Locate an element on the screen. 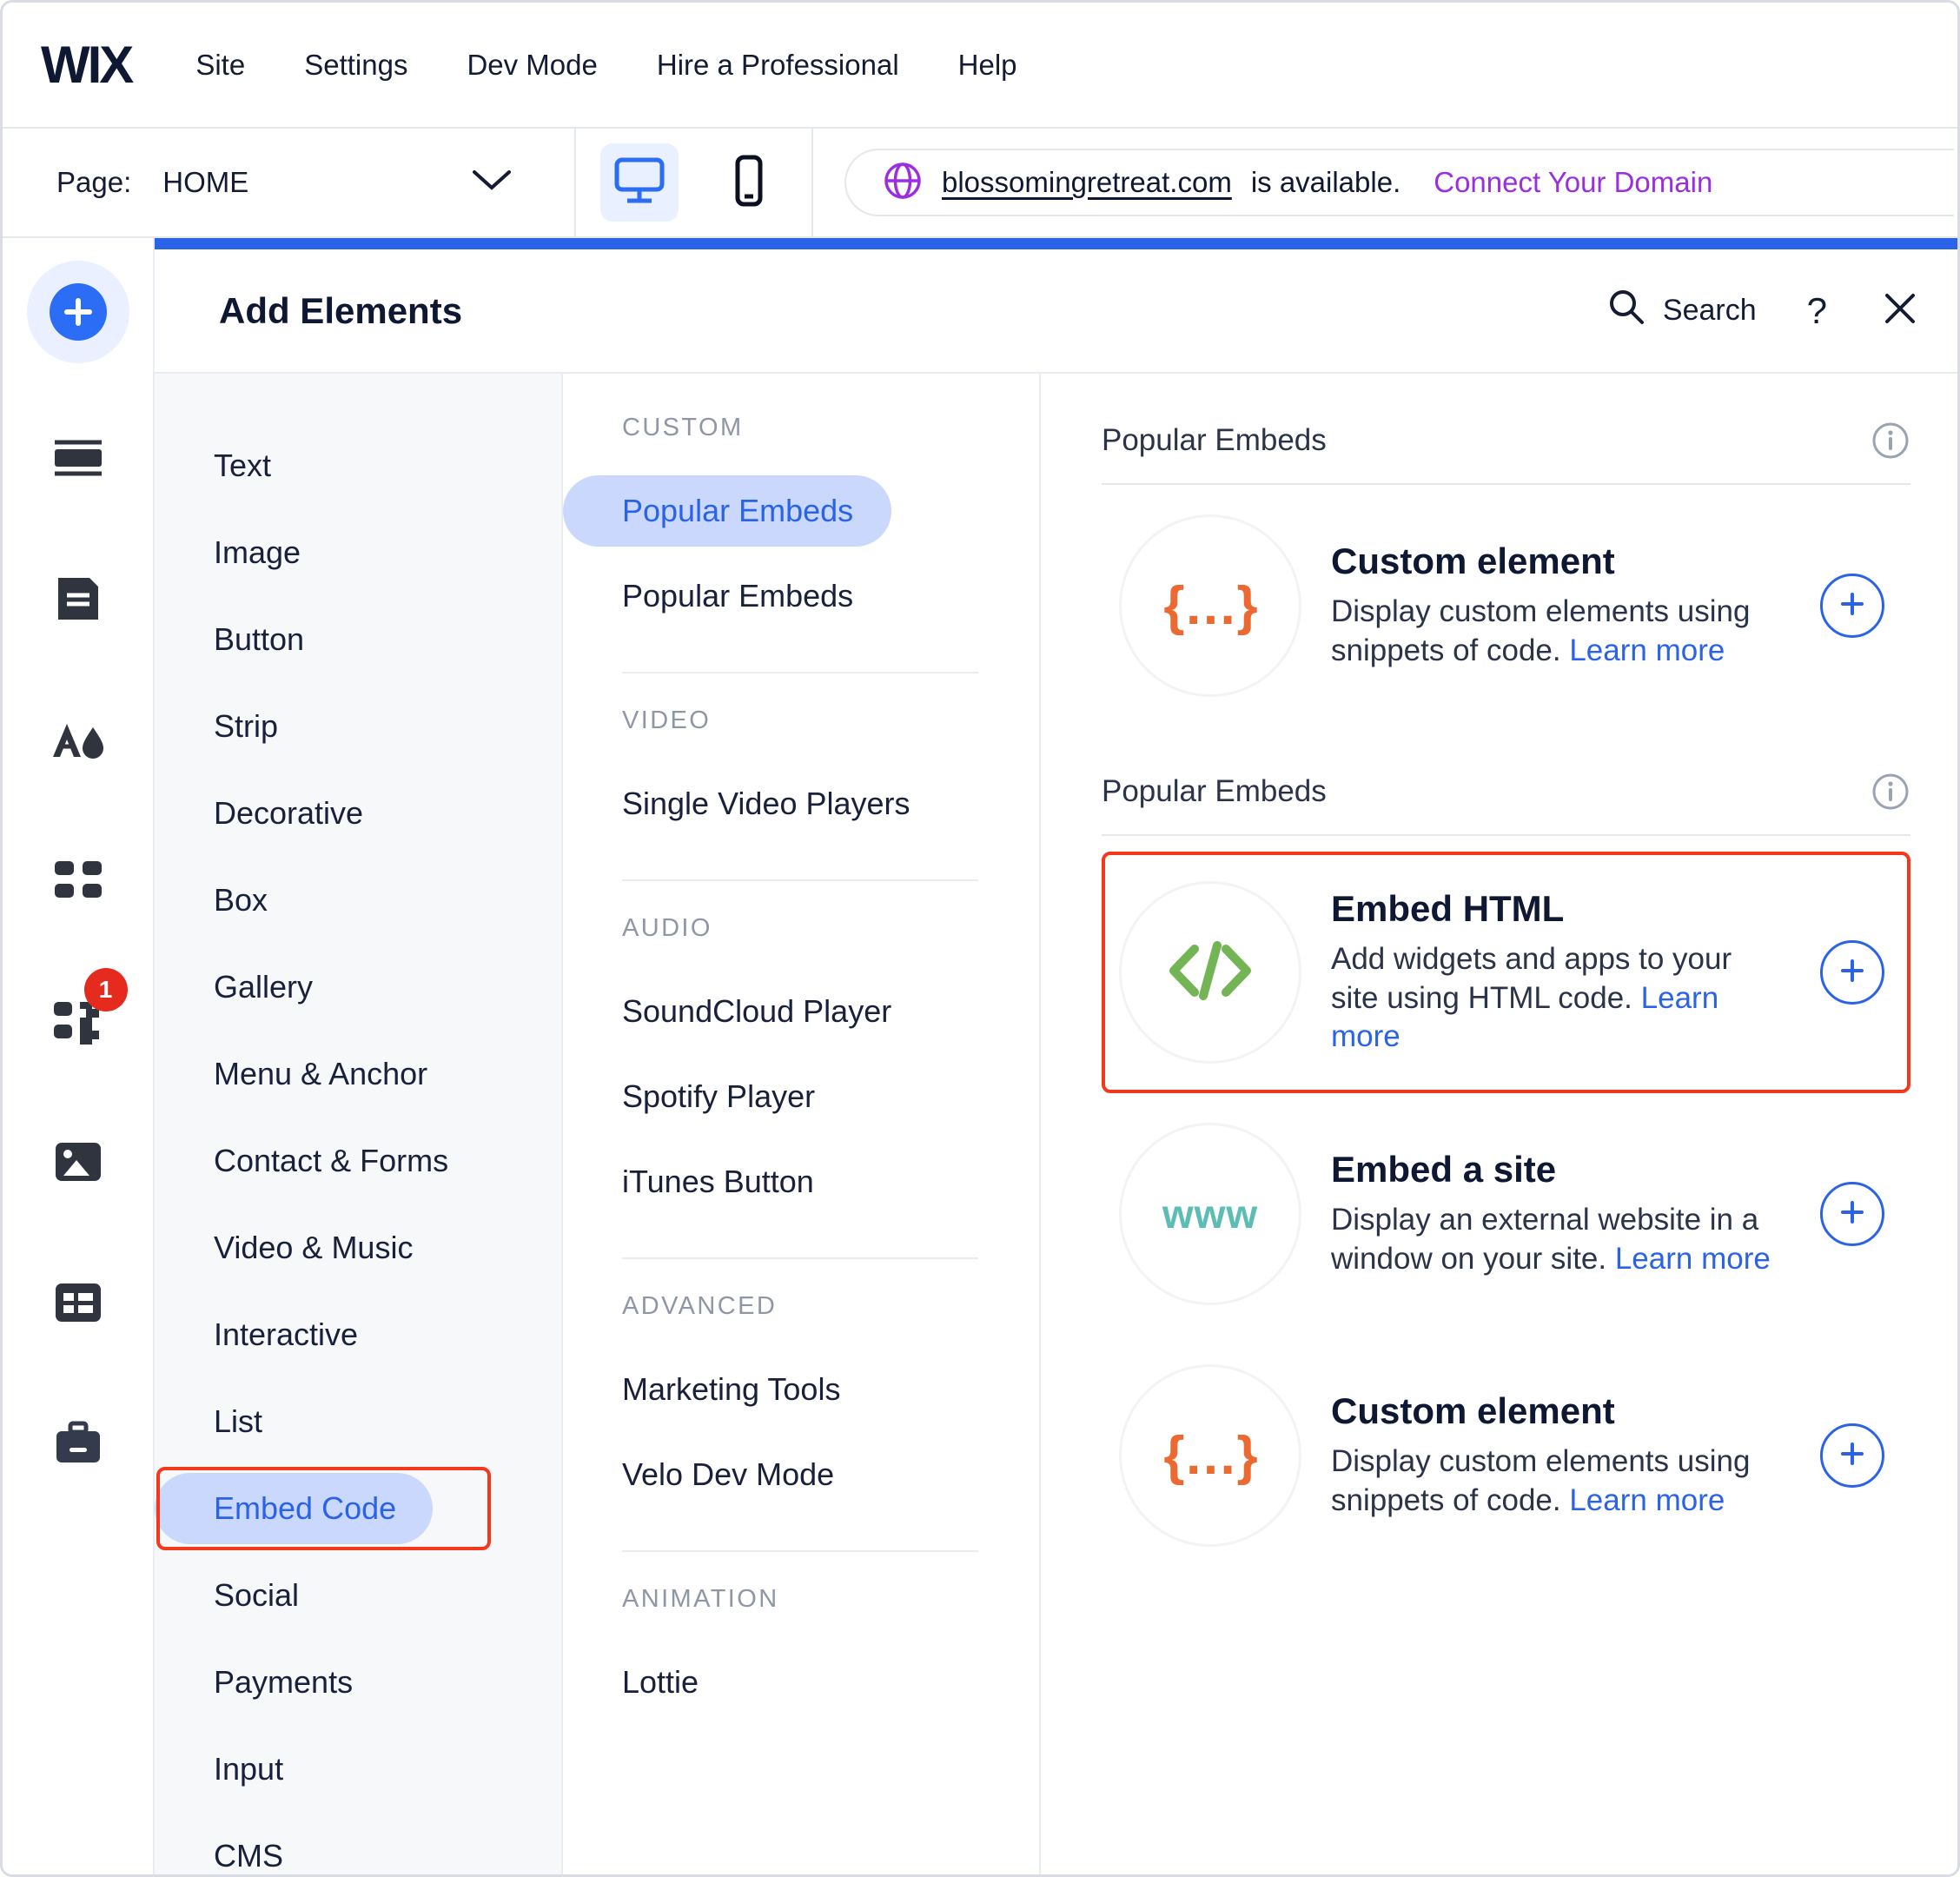 This screenshot has height=1877, width=1960. subcategory-label: iTunes Button is located at coordinates (718, 1182).